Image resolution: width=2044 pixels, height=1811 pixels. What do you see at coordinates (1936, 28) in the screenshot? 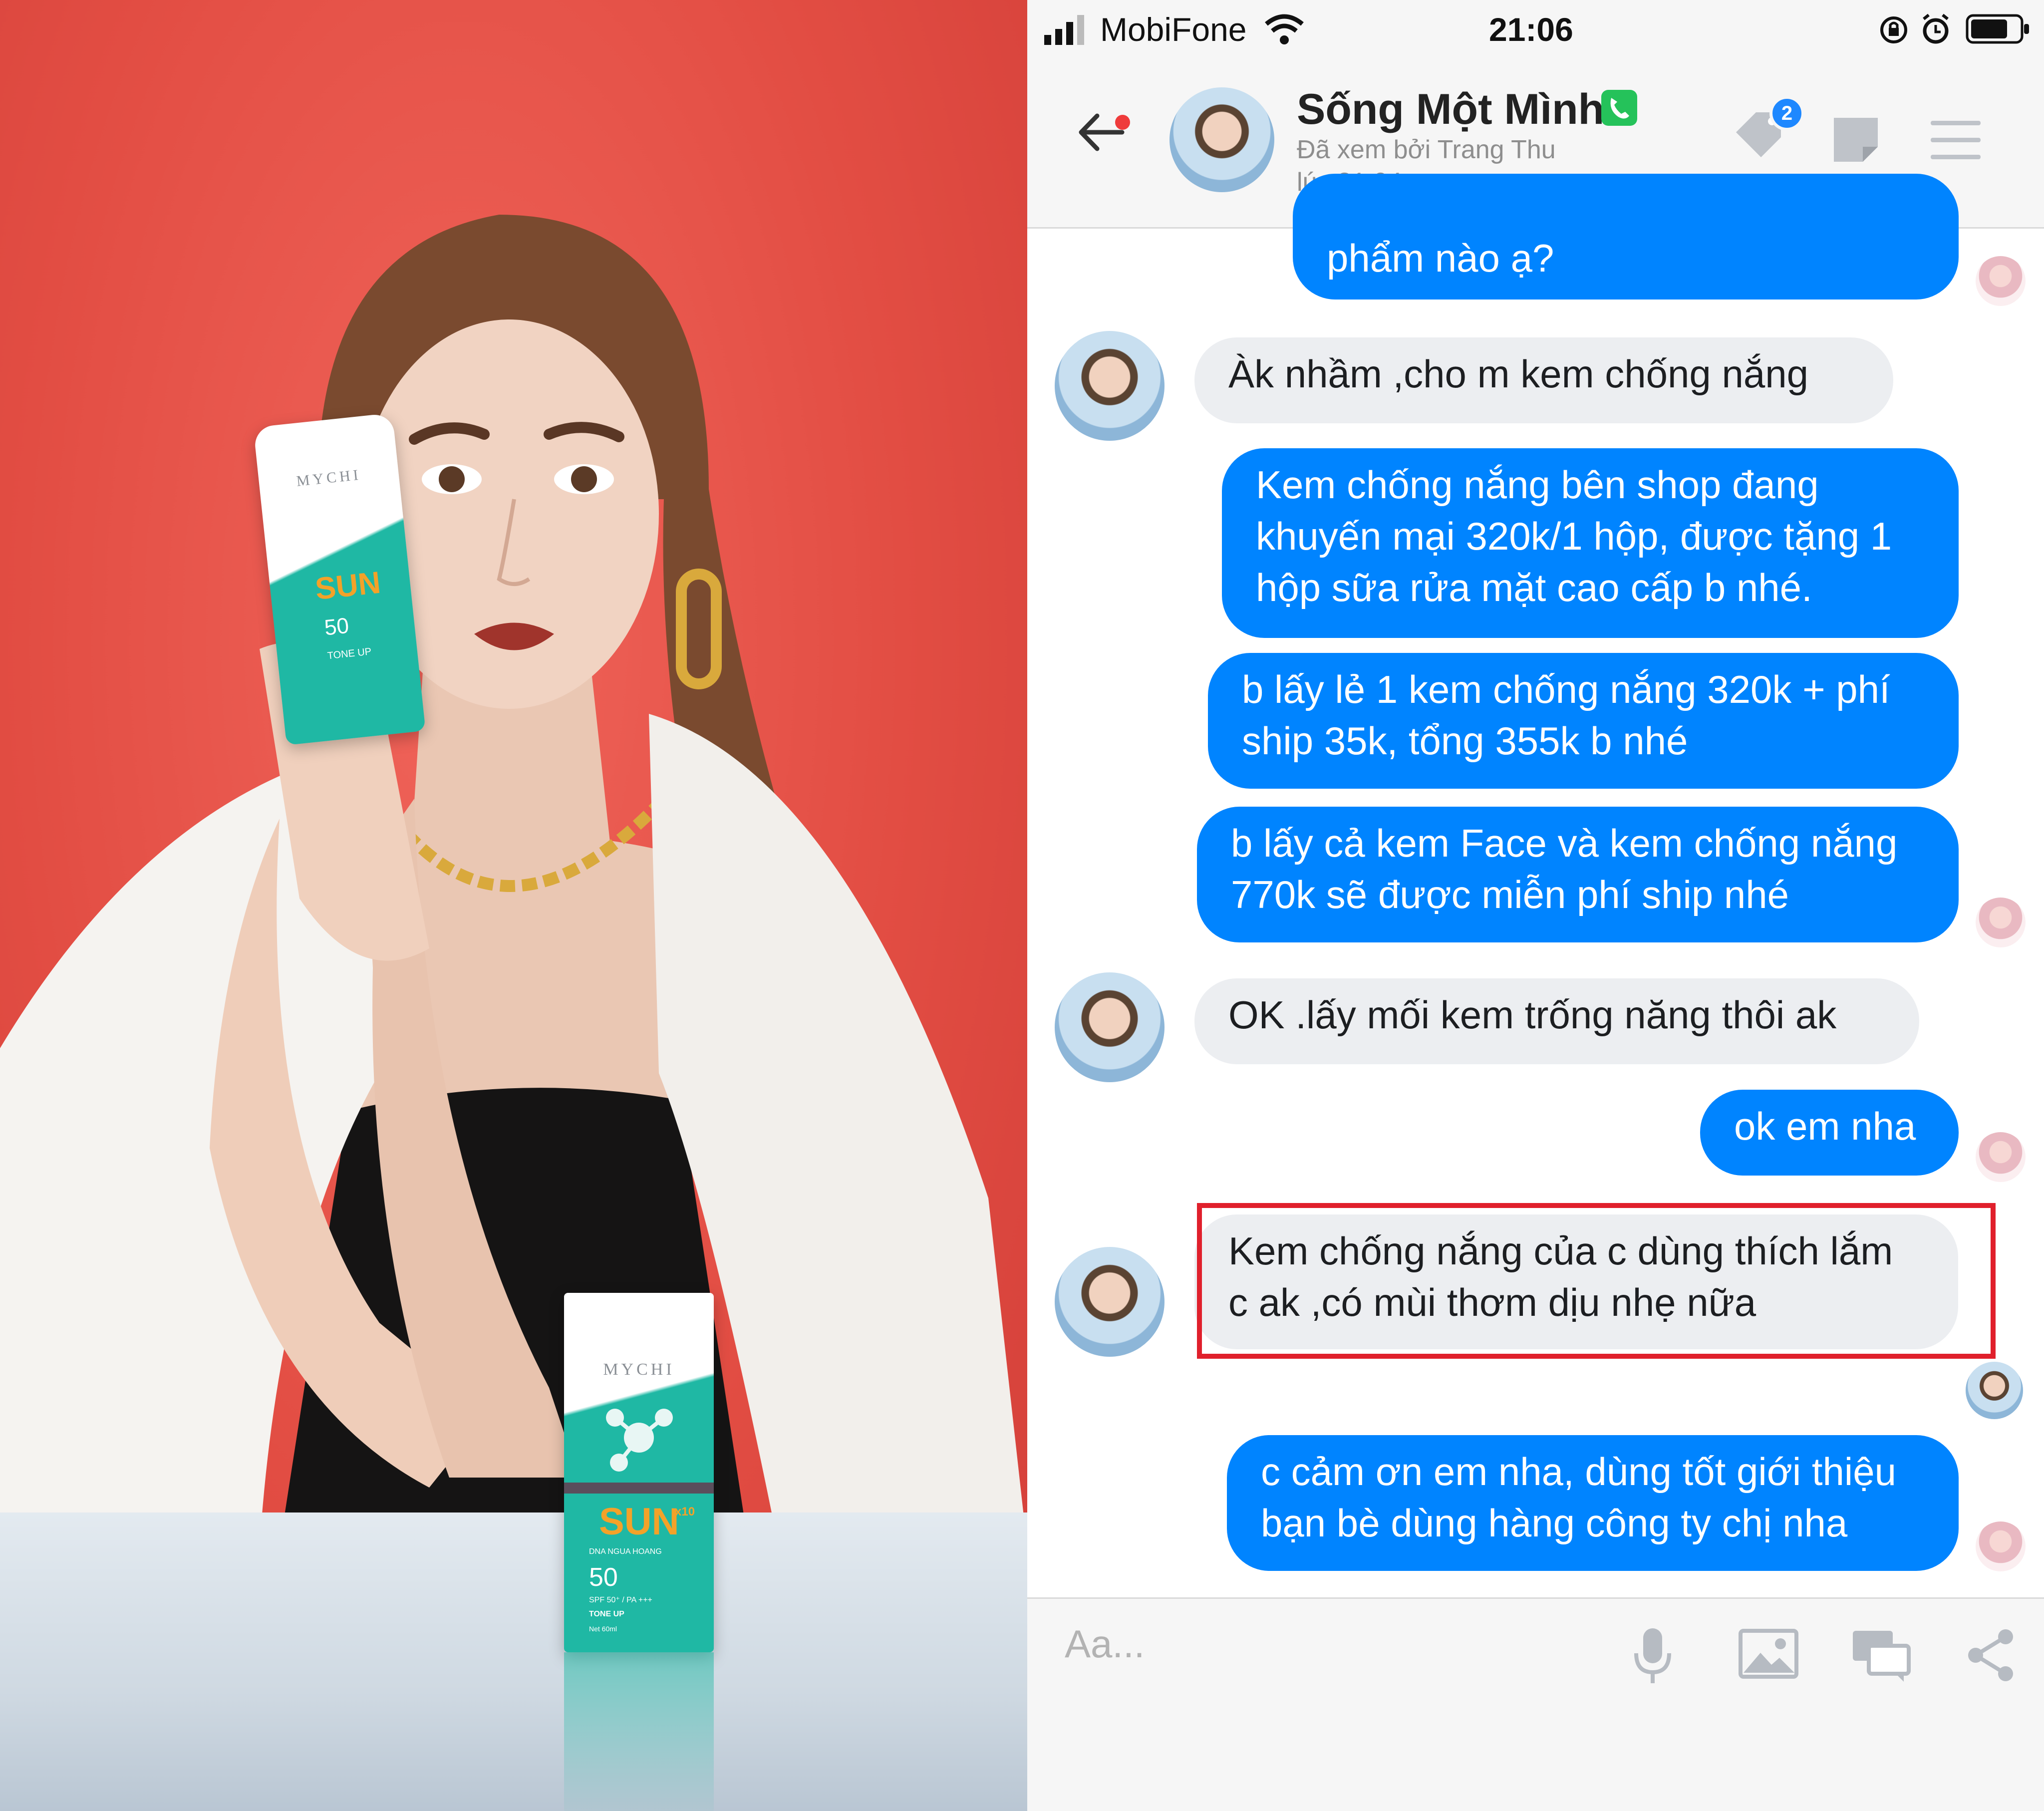
I see `alarm-icon` at bounding box center [1936, 28].